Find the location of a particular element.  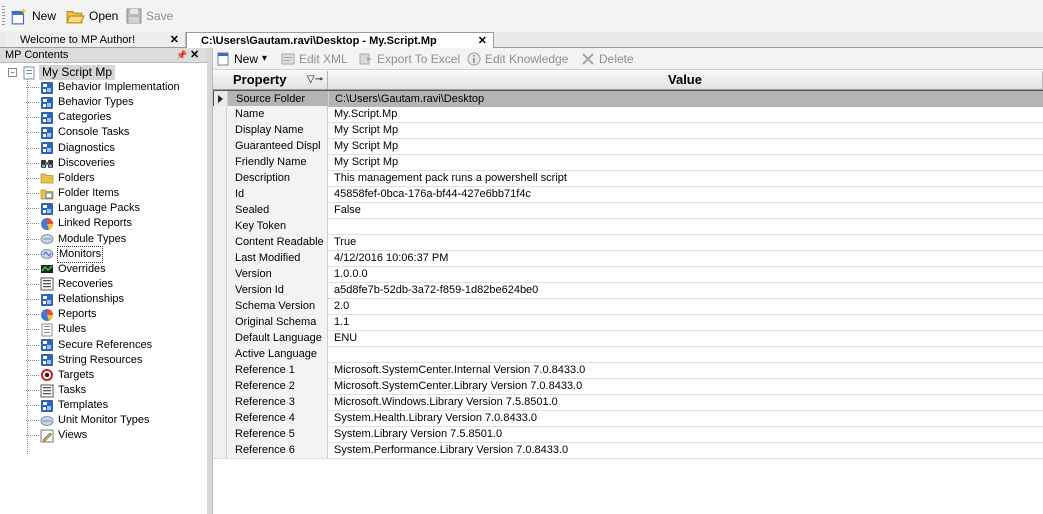

tree-root-node: − My Script Mp is located at coordinates (62, 72).